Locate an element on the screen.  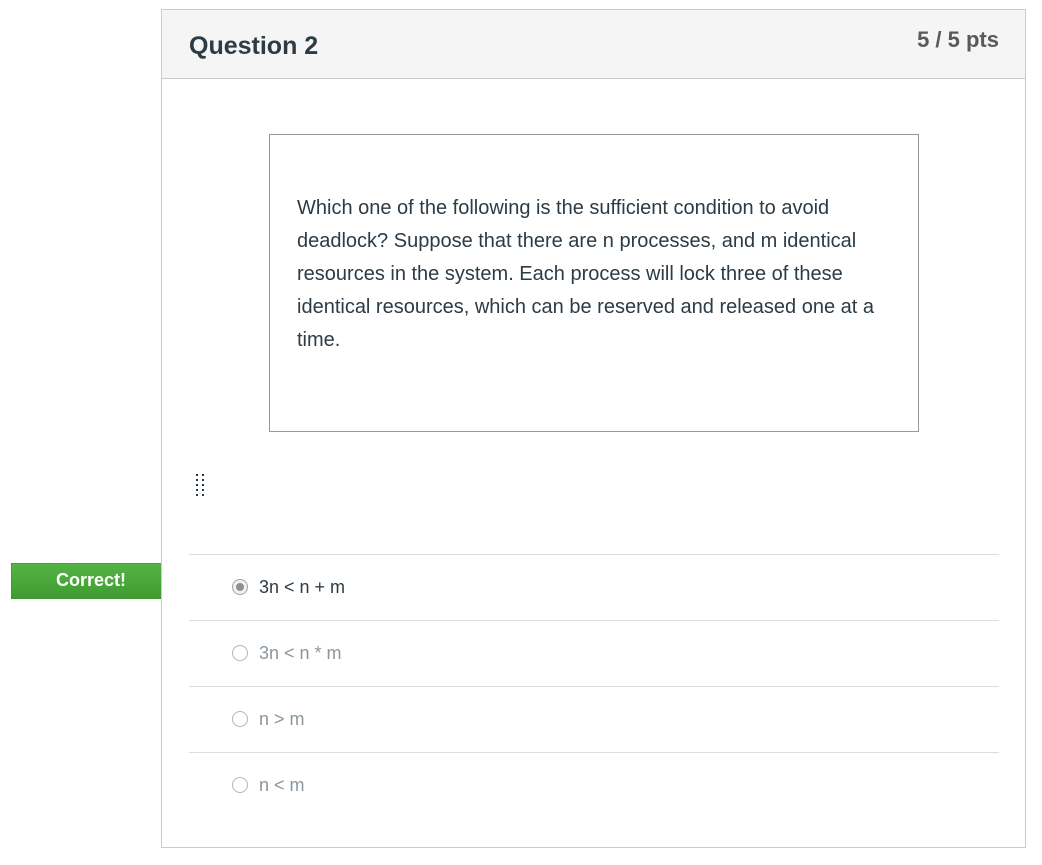
answer-option: 3n < n + m is located at coordinates (594, 587).